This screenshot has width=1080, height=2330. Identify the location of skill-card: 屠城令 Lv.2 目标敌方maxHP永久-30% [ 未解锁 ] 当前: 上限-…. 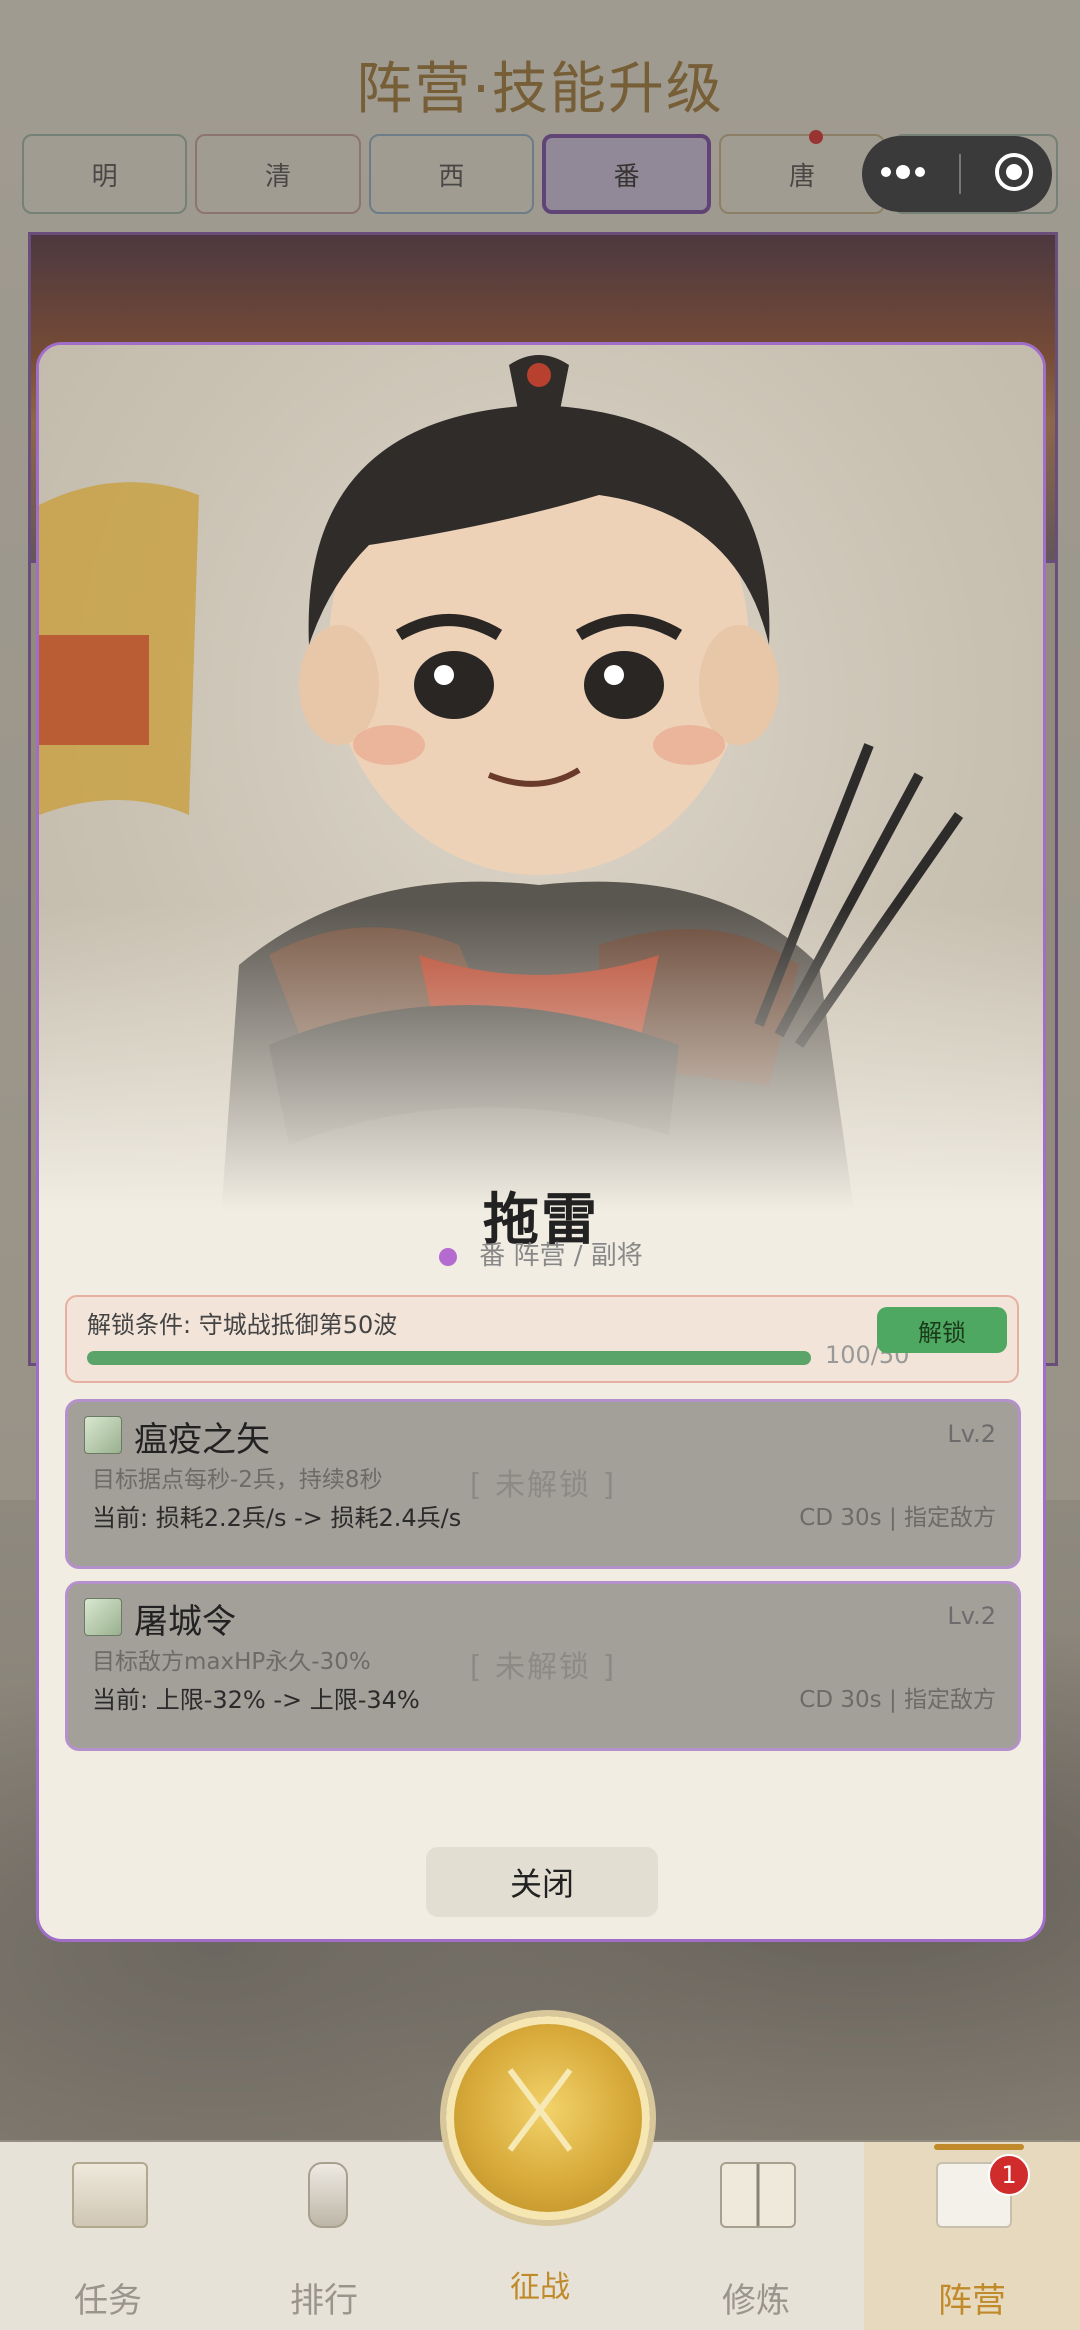
(543, 1666).